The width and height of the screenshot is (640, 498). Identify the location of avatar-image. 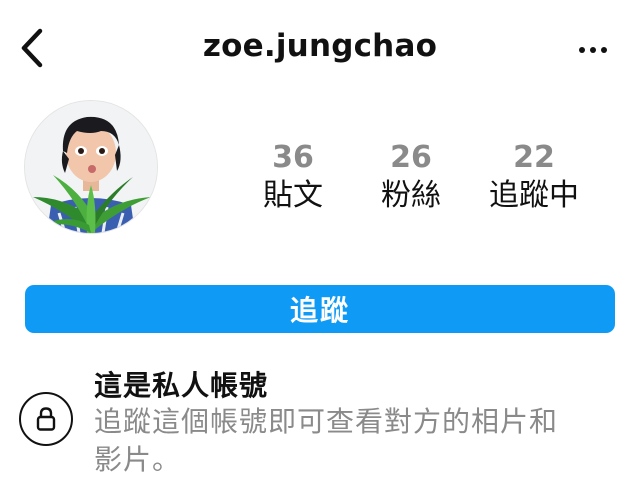
(91, 167).